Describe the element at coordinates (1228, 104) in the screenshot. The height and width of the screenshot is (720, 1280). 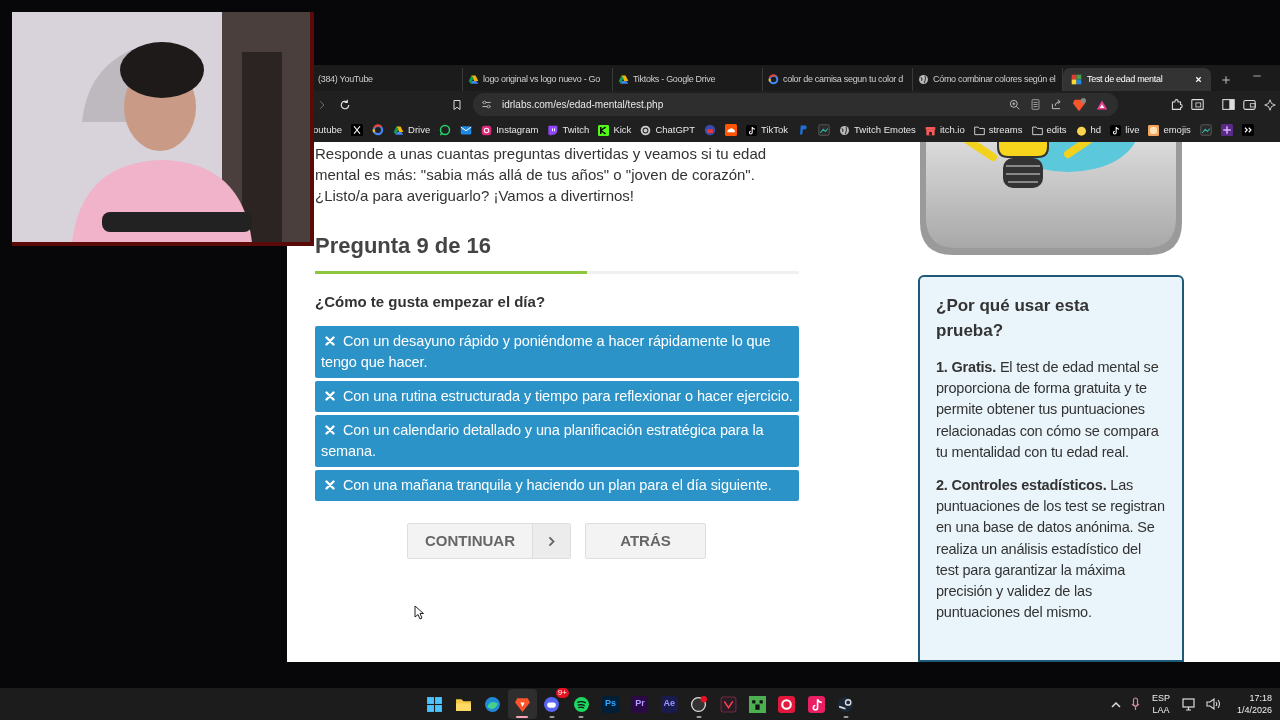
I see `sidebar-icon` at that location.